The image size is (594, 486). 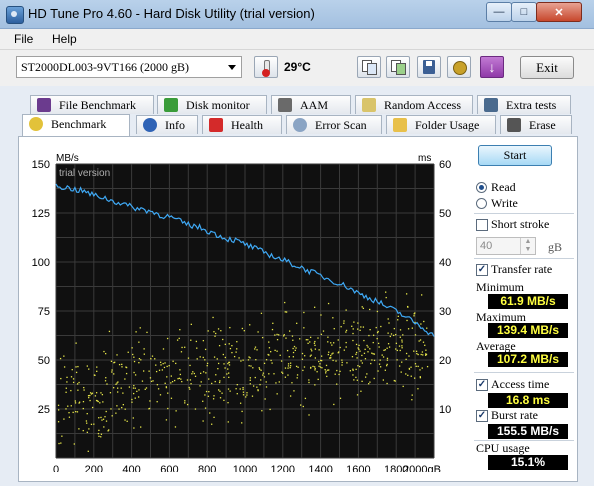 What do you see at coordinates (23, 39) in the screenshot?
I see `menu-file: File` at bounding box center [23, 39].